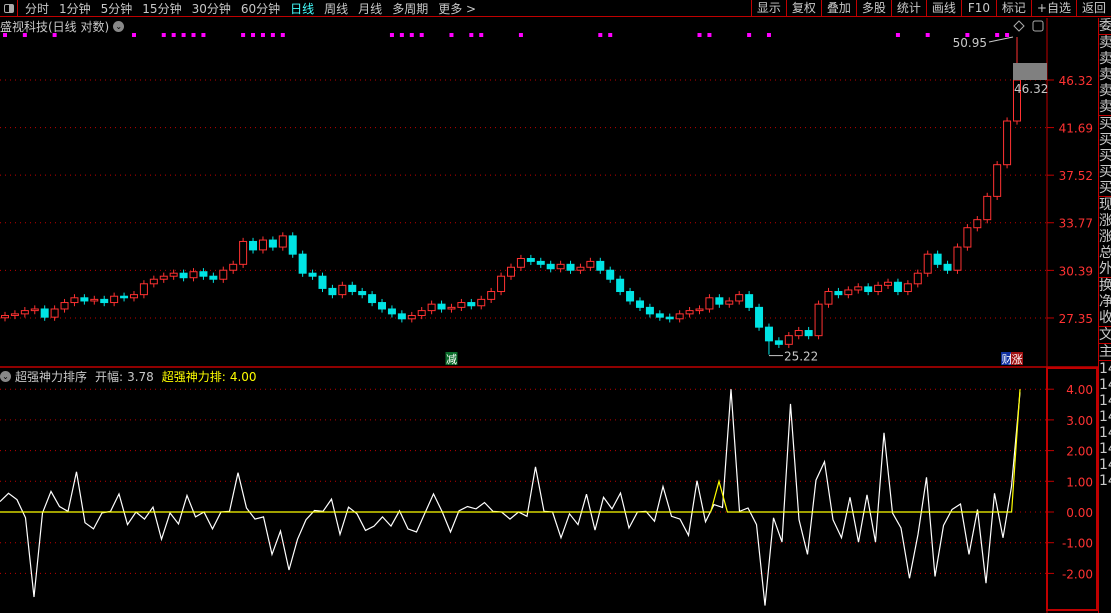  What do you see at coordinates (1053, 8) in the screenshot?
I see `toolbar-button-8: +自选` at bounding box center [1053, 8].